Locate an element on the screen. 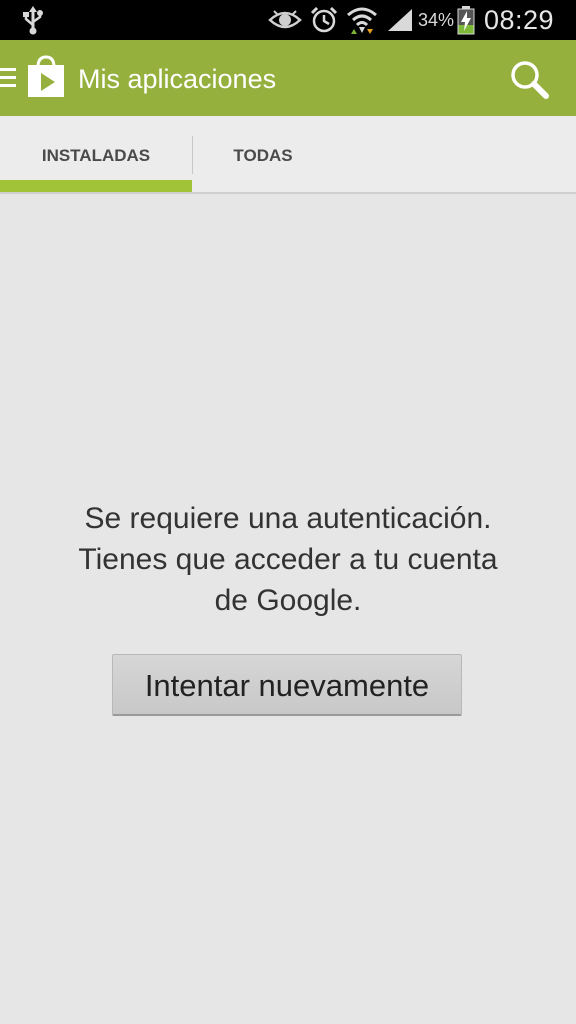 Image resolution: width=576 pixels, height=1024 pixels. eye-icon is located at coordinates (285, 20).